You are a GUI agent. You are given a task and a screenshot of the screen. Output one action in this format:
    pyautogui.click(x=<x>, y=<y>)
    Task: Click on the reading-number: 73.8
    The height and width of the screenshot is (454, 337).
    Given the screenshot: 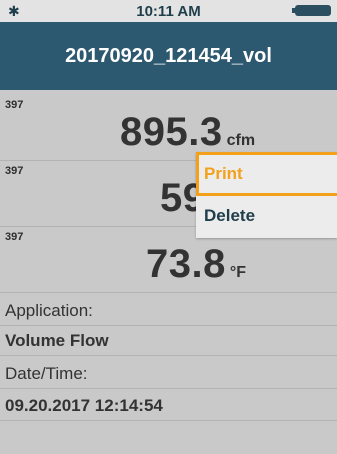 What is the action you would take?
    pyautogui.click(x=186, y=264)
    